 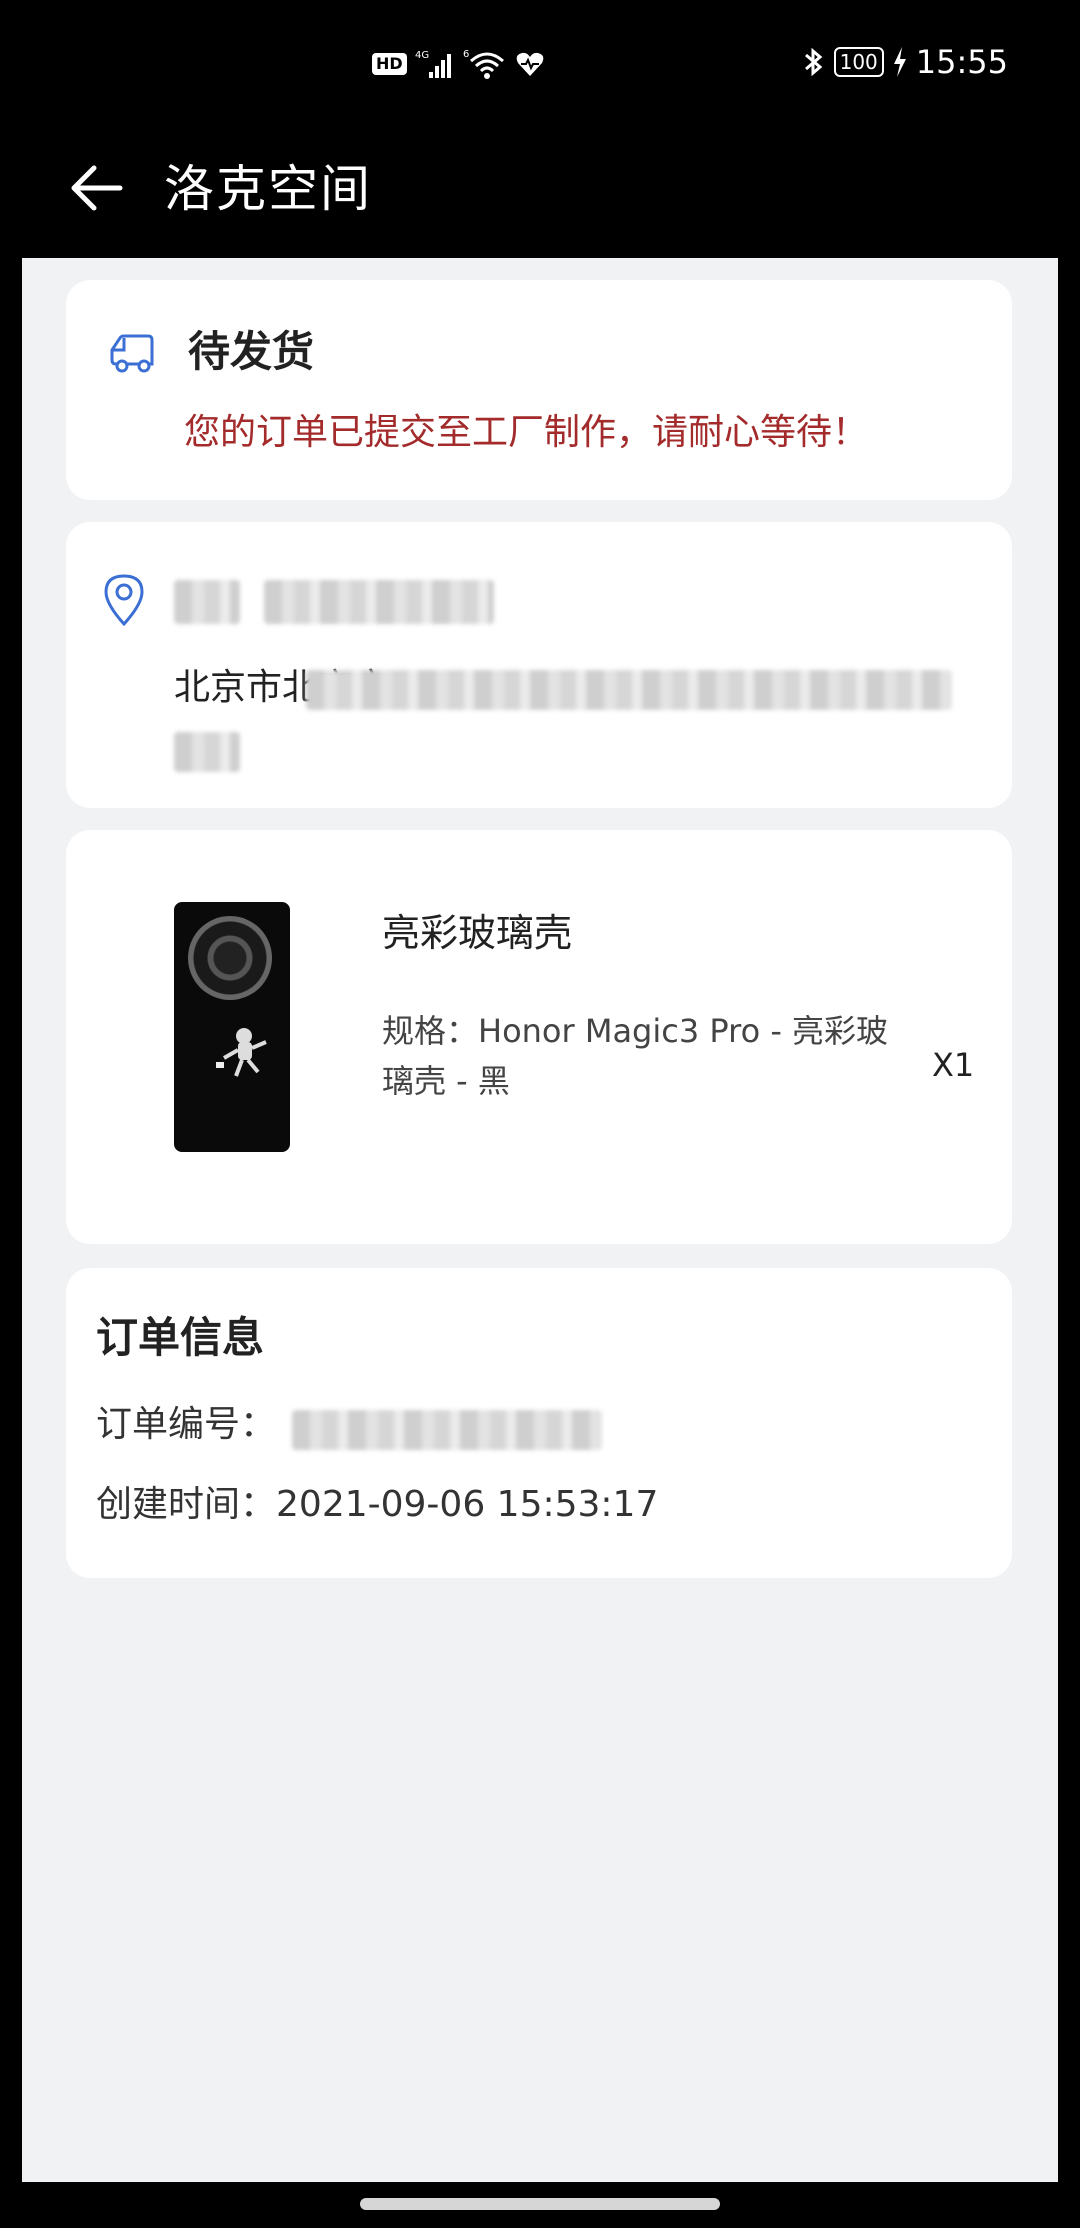 I want to click on app-bar: 洛克空间, so click(x=540, y=192).